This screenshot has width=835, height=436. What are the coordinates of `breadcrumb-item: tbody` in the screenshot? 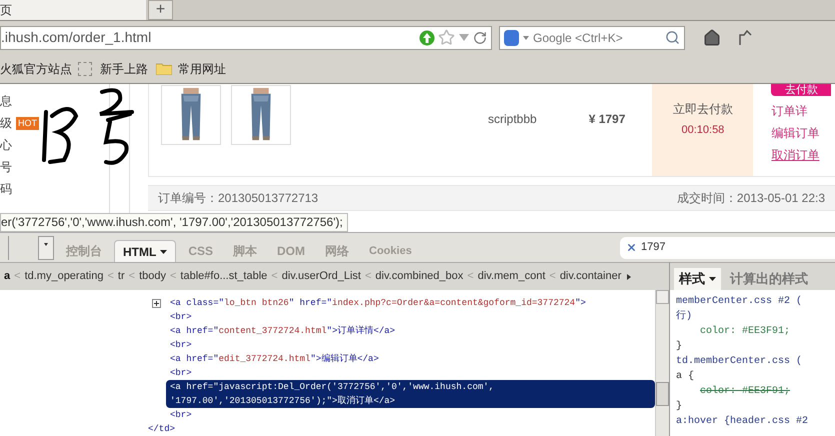 It's located at (152, 276).